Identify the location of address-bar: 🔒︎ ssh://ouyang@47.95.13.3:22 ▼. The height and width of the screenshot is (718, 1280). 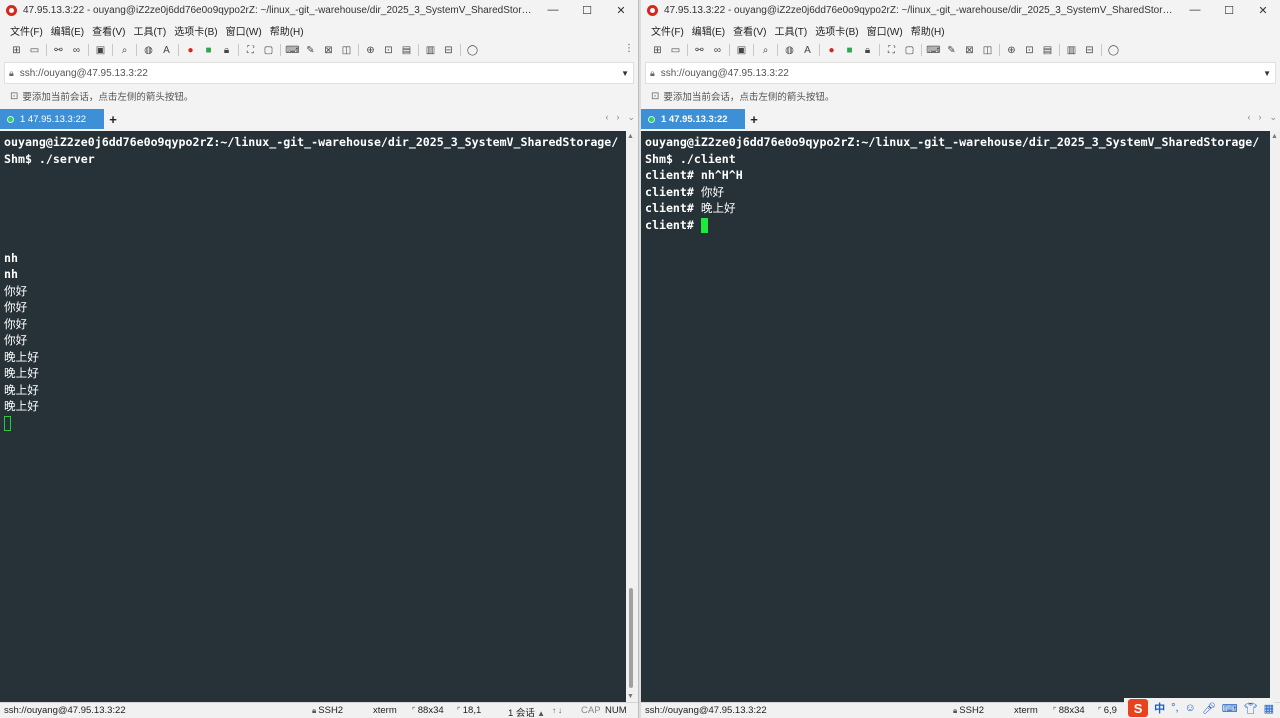
(319, 73).